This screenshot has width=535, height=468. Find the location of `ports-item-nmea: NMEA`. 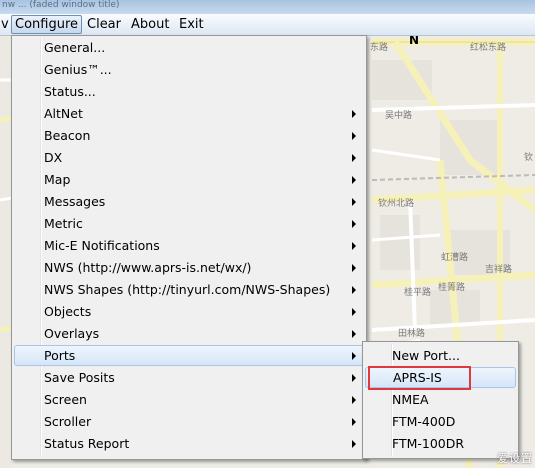

ports-item-nmea: NMEA is located at coordinates (440, 399).